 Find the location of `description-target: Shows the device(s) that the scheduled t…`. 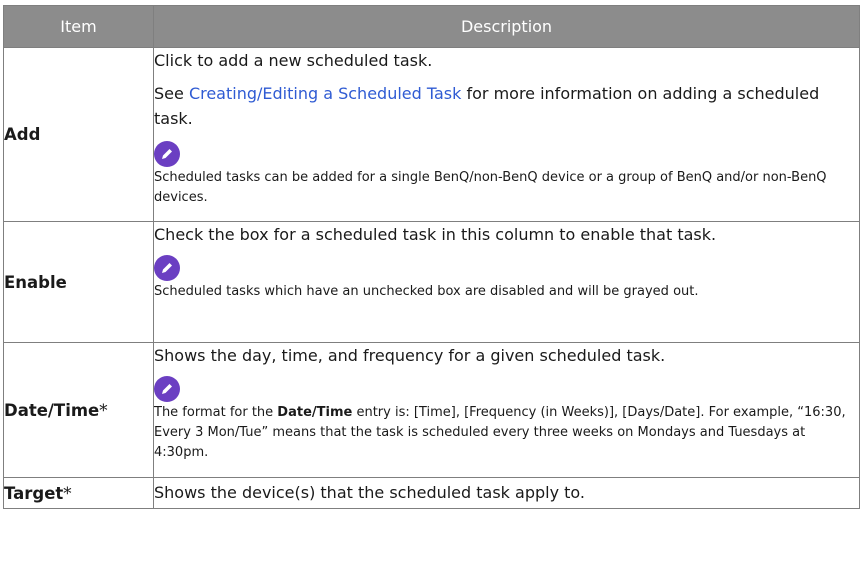

description-target: Shows the device(s) that the scheduled t… is located at coordinates (506, 493).